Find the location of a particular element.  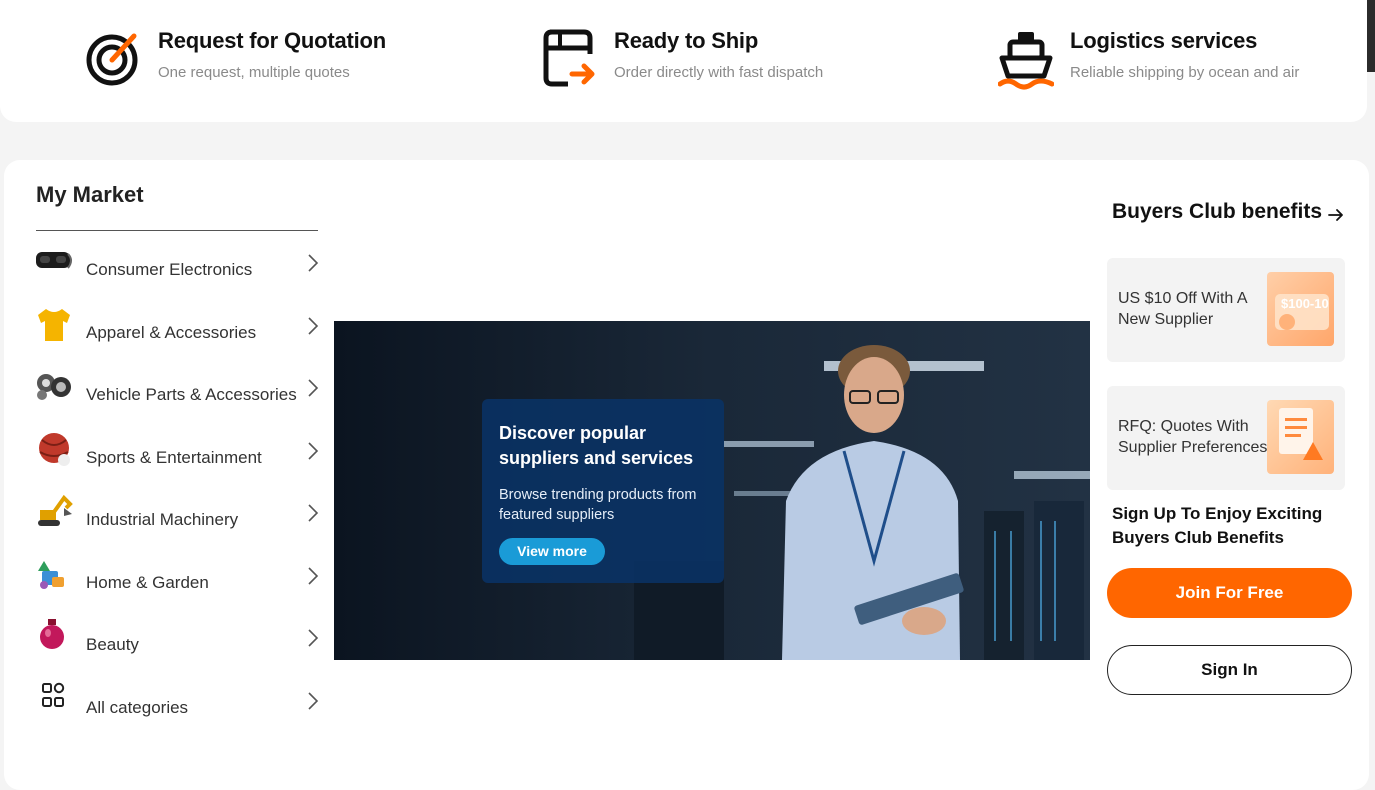

excavator-icon is located at coordinates (55, 510).